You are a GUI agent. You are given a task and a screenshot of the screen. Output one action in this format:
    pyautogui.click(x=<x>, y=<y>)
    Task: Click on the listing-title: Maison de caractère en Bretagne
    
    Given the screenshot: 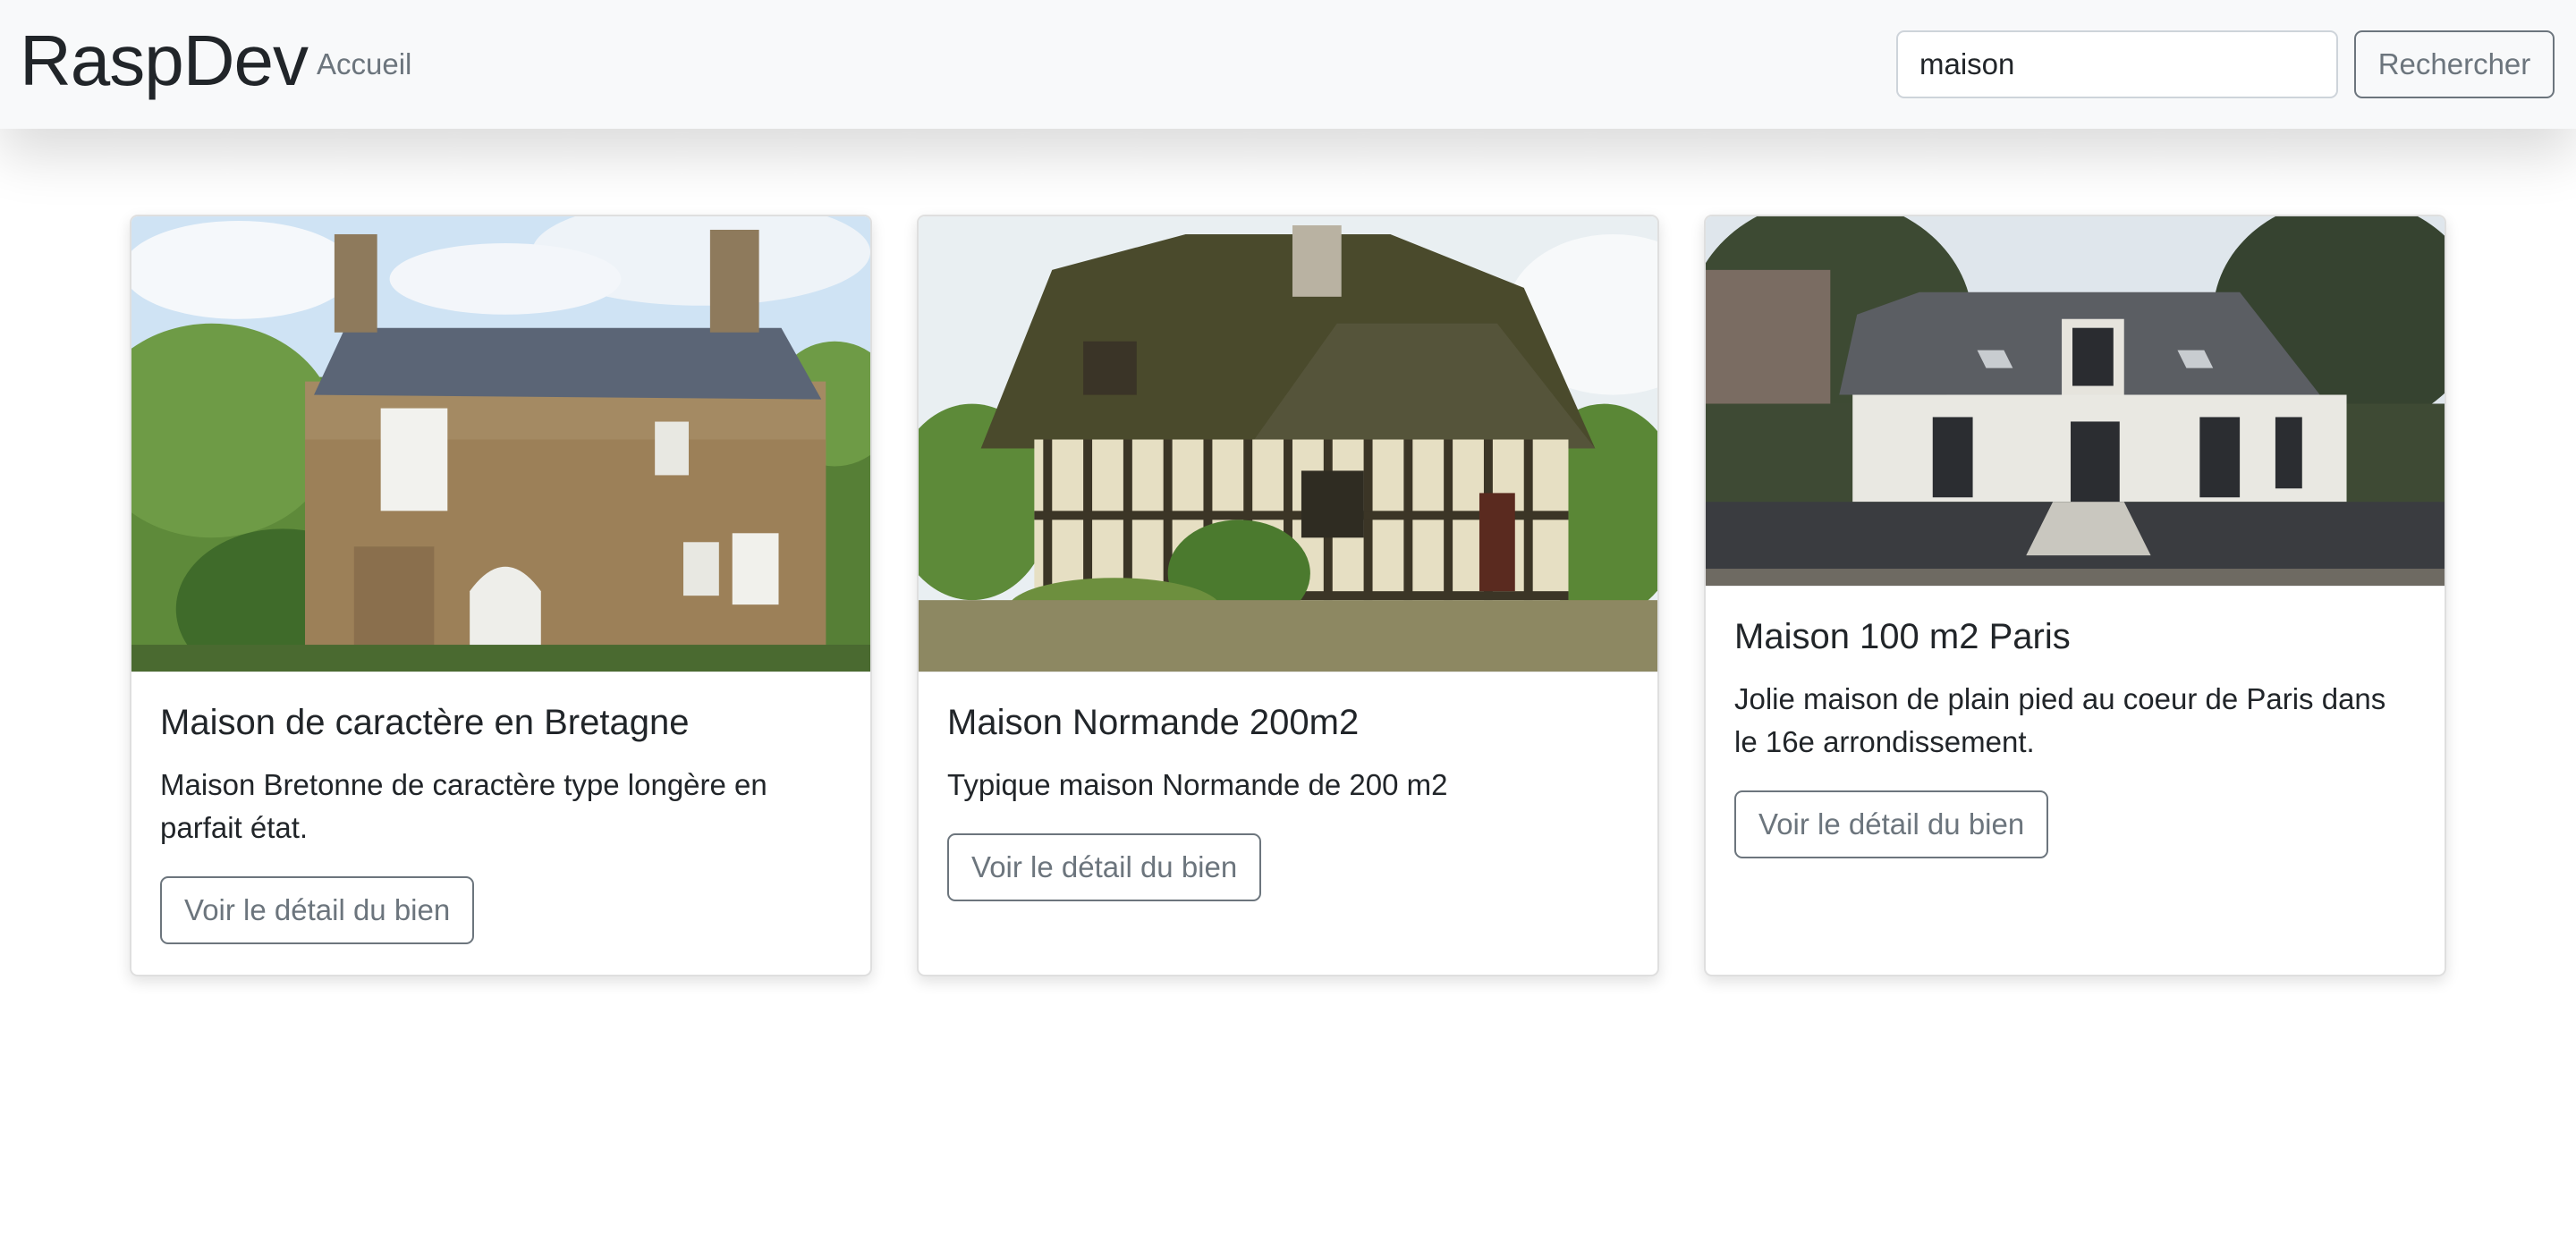 What is the action you would take?
    pyautogui.click(x=425, y=722)
    